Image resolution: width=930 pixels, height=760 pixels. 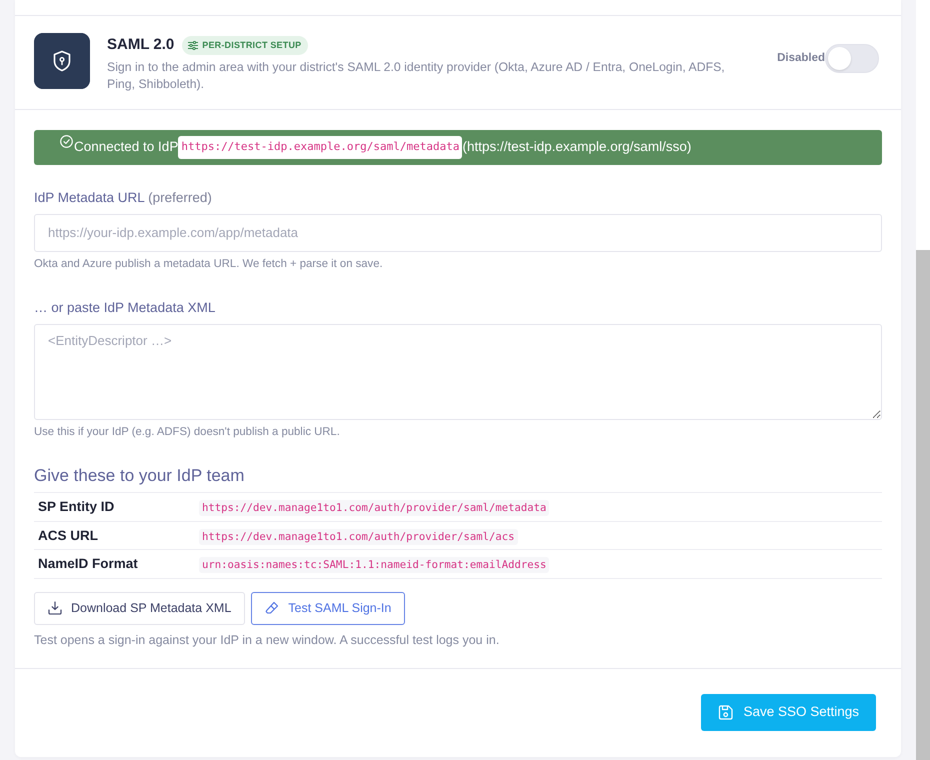 I want to click on sliders-icon, so click(x=193, y=45).